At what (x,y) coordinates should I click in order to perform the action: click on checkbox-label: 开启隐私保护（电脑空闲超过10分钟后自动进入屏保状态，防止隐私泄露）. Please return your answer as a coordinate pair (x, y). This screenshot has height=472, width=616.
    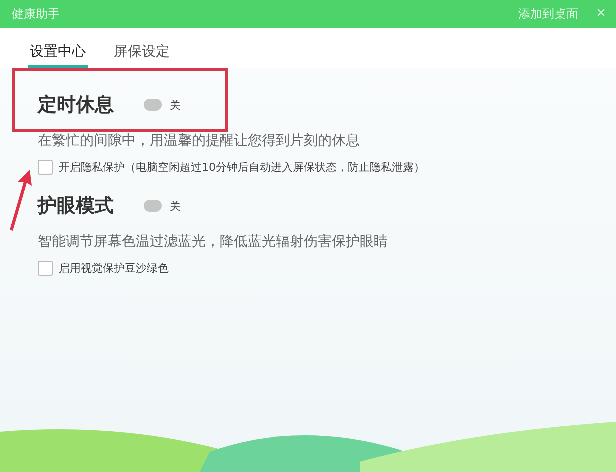
    Looking at the image, I should click on (242, 167).